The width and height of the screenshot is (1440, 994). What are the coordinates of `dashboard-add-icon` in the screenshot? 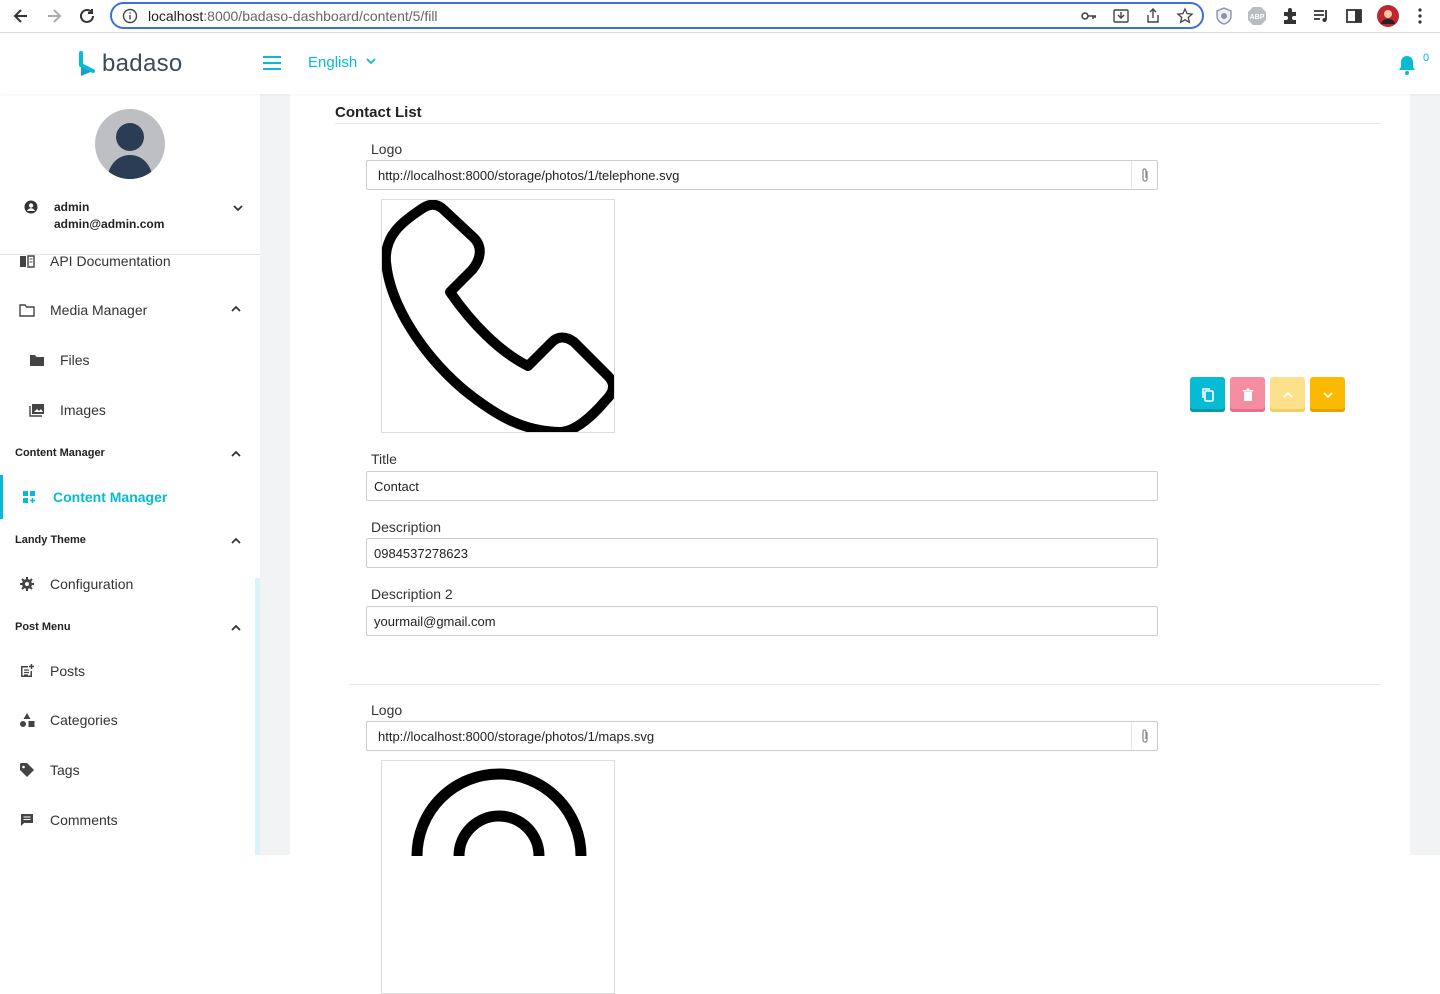 It's located at (29, 497).